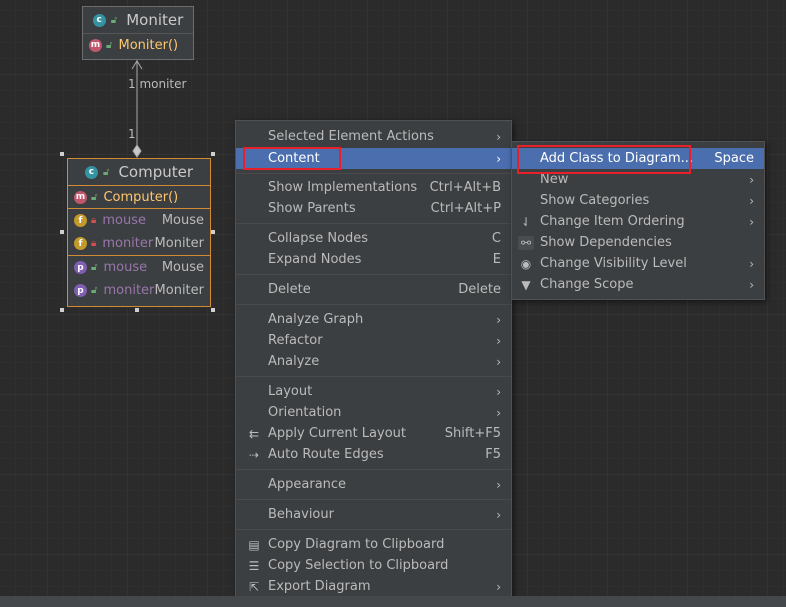 The height and width of the screenshot is (607, 786). What do you see at coordinates (373, 289) in the screenshot?
I see `menu-item-delete: Delete Delete` at bounding box center [373, 289].